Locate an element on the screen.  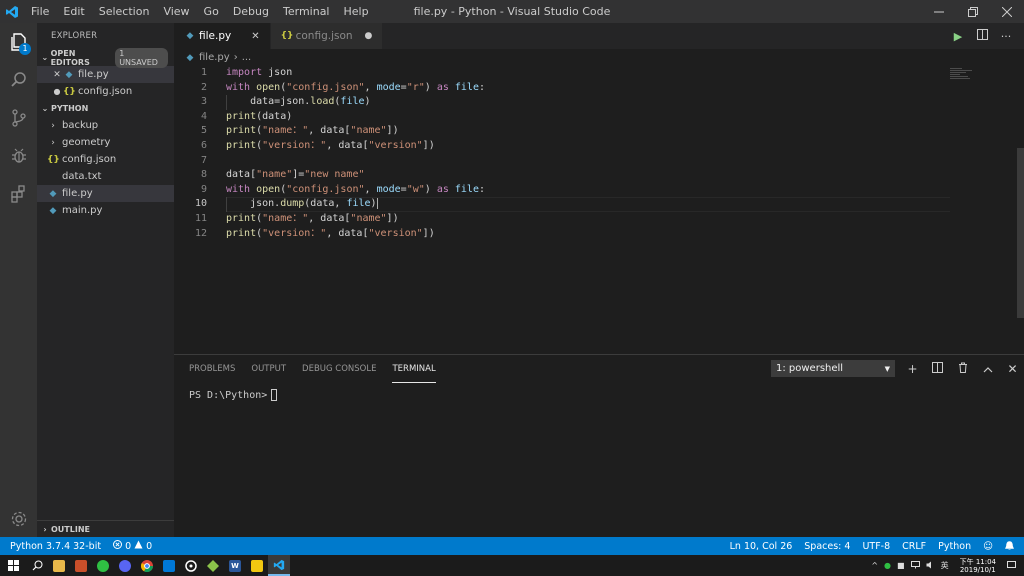
feedback-icon: ☺ is located at coordinates (988, 546).